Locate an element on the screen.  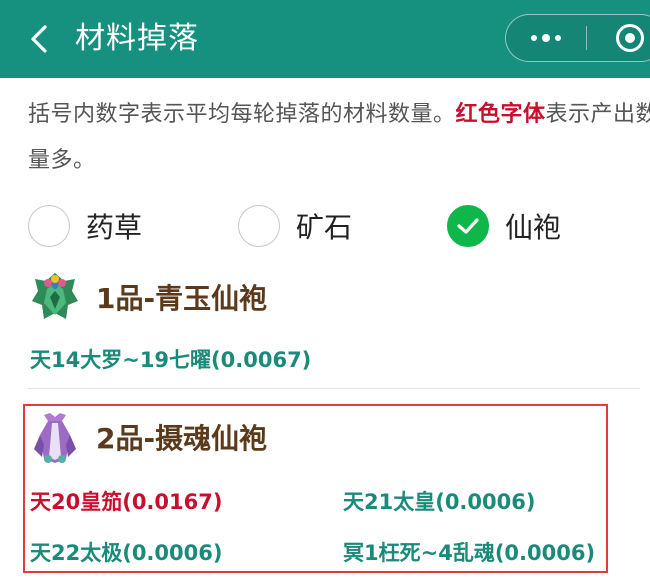
mini-program-capsule is located at coordinates (577, 38).